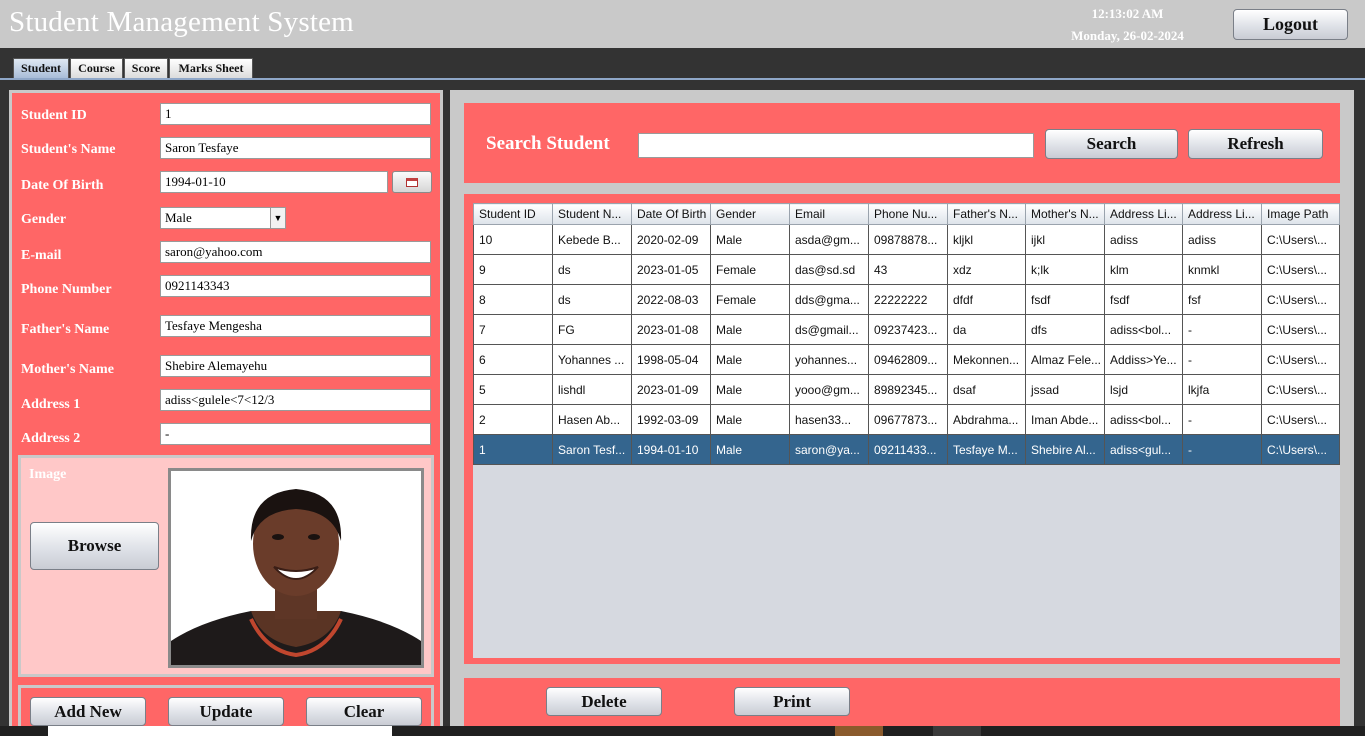 This screenshot has height=736, width=1365. What do you see at coordinates (986, 299) in the screenshot?
I see `table-cell: dfdf` at bounding box center [986, 299].